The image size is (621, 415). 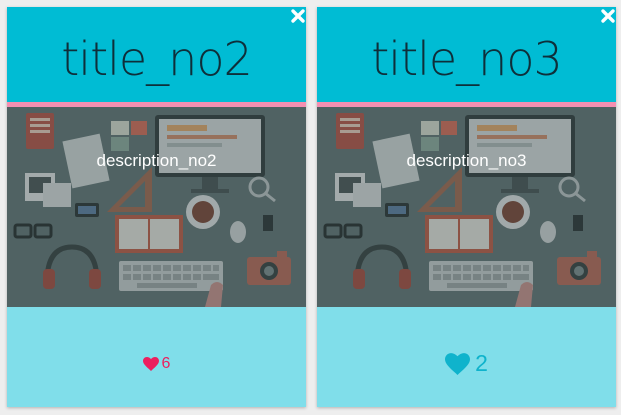 I want to click on like-count: 6, so click(x=166, y=363).